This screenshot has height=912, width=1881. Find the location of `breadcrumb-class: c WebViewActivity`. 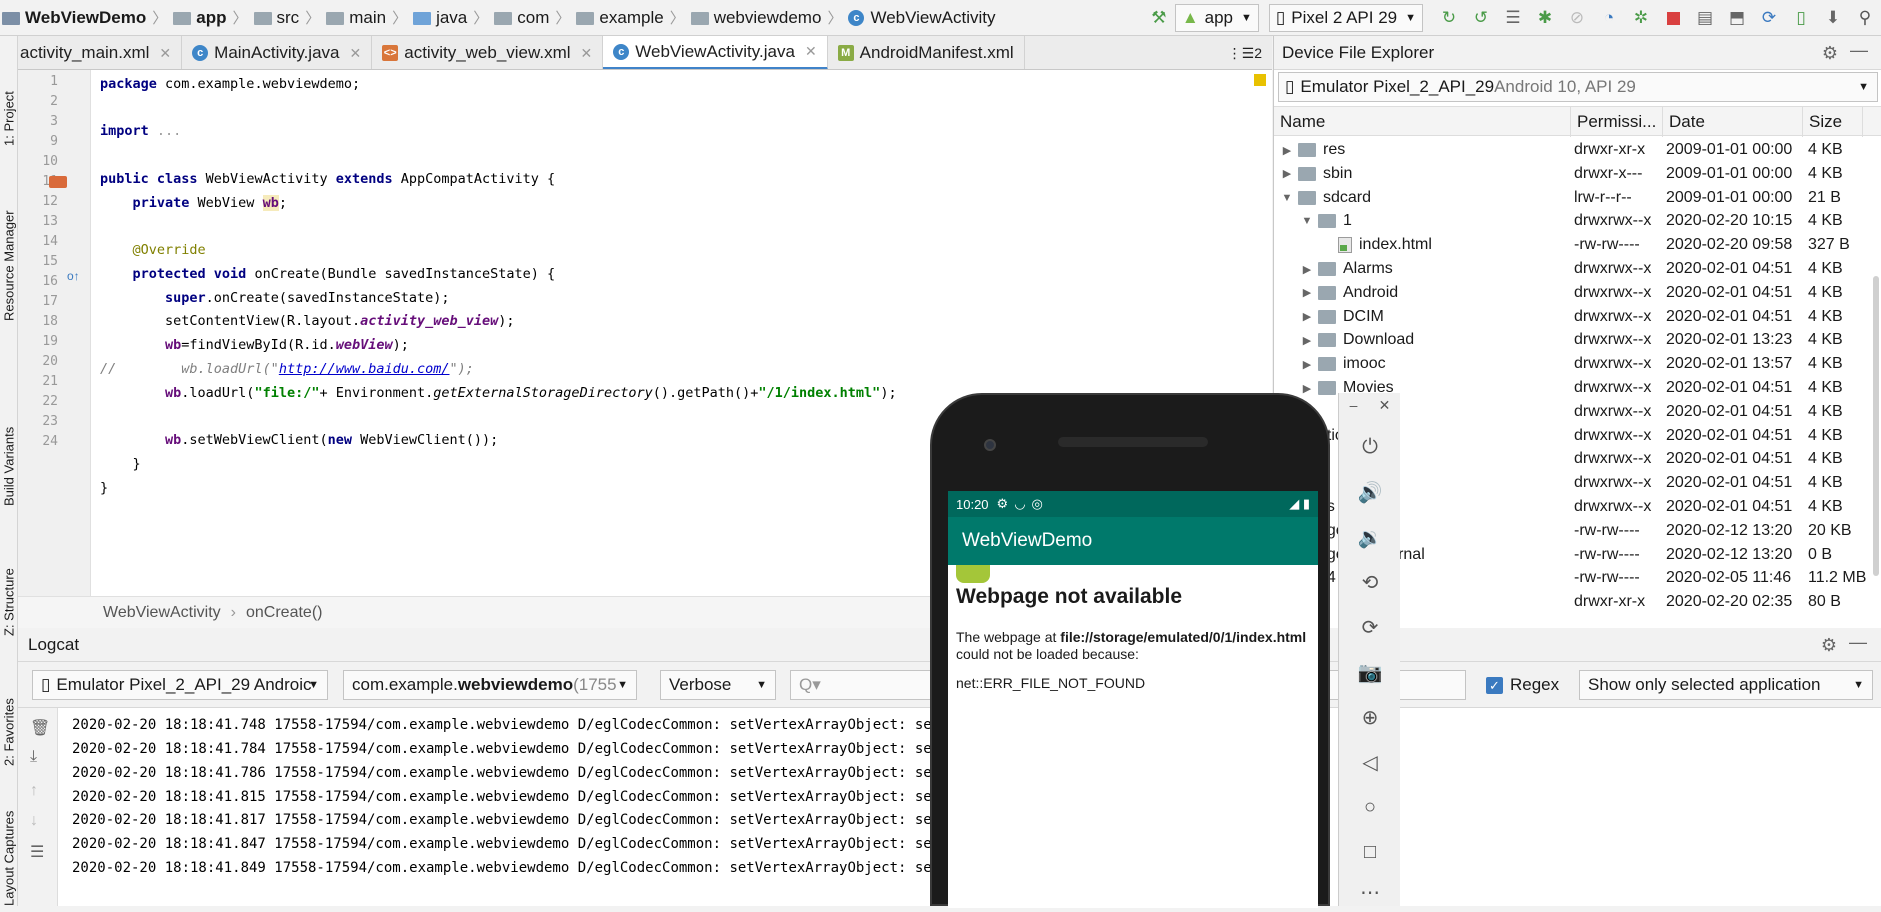

breadcrumb-class: c WebViewActivity is located at coordinates (922, 18).